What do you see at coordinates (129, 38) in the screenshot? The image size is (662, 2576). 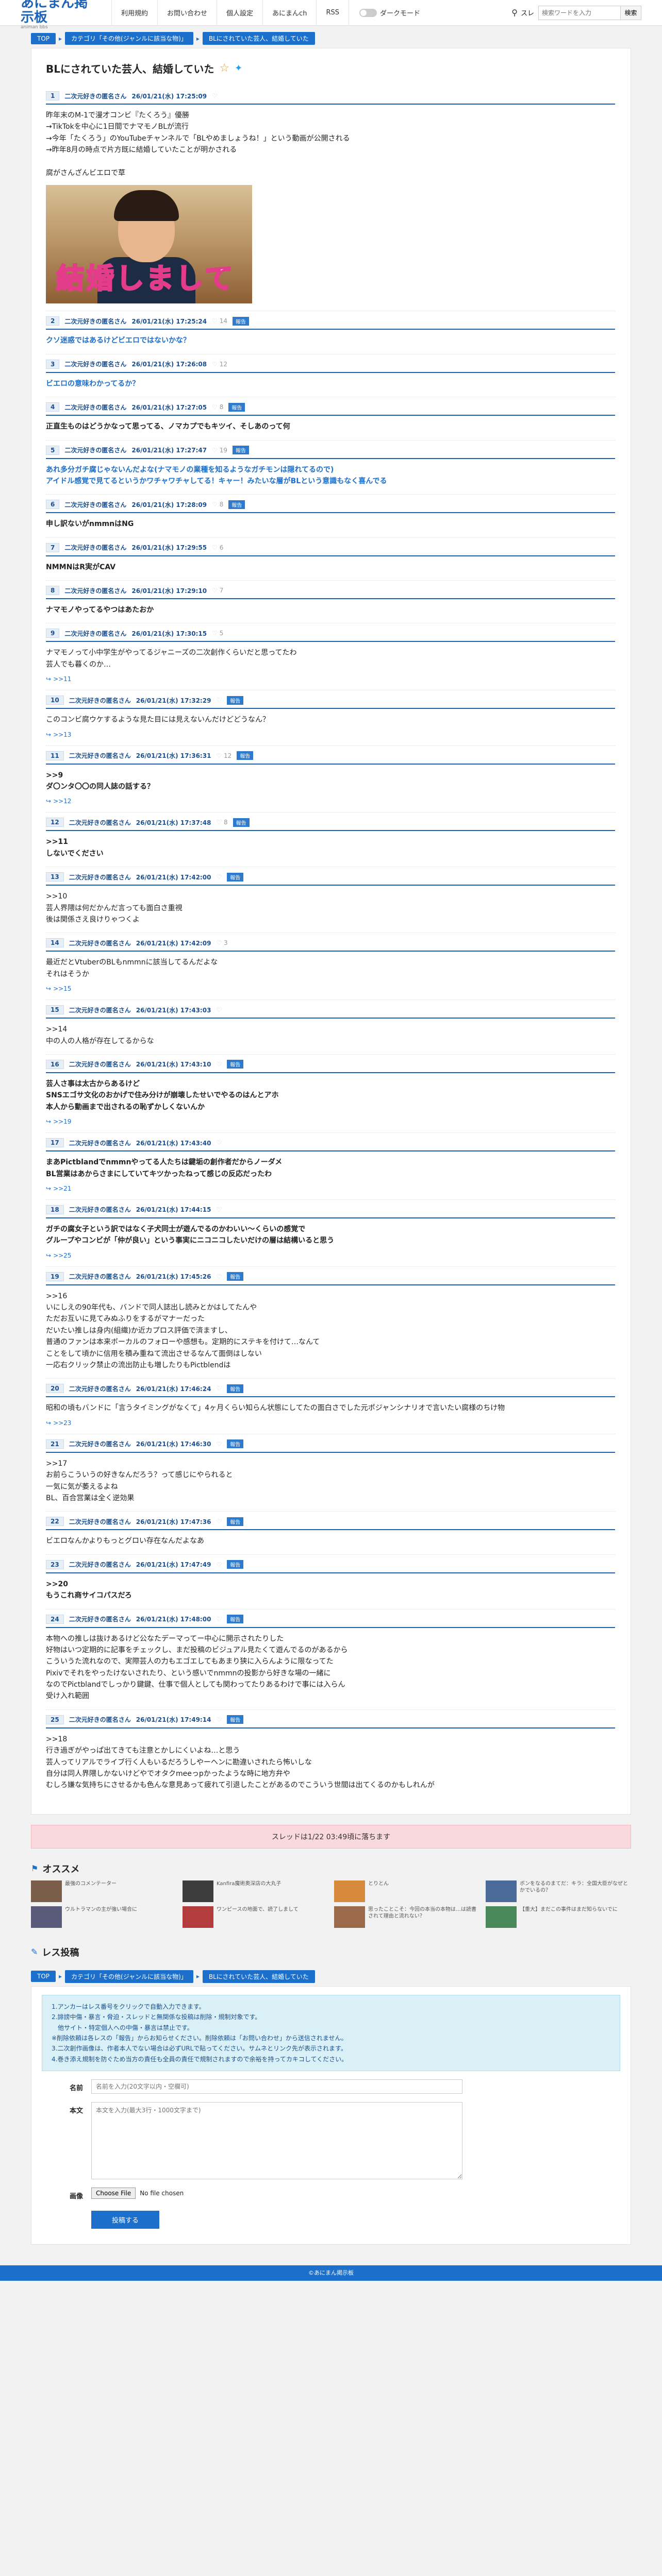 I see `breadcrumb-category: カテゴリ「その他(ジャンルに該当な物)」` at bounding box center [129, 38].